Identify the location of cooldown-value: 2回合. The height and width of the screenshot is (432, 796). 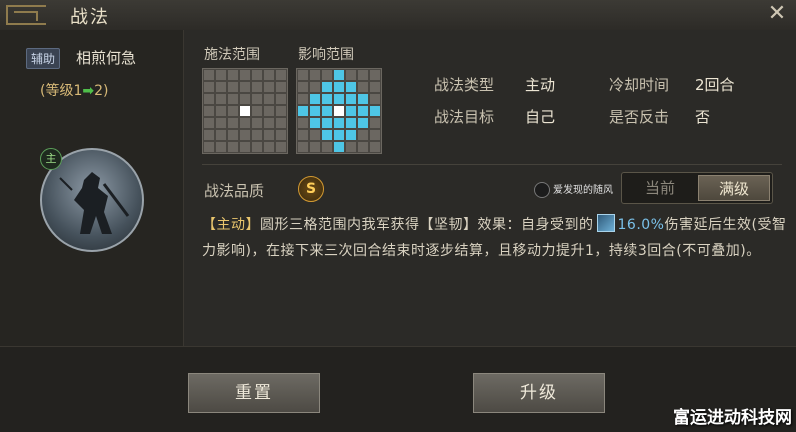
(715, 85).